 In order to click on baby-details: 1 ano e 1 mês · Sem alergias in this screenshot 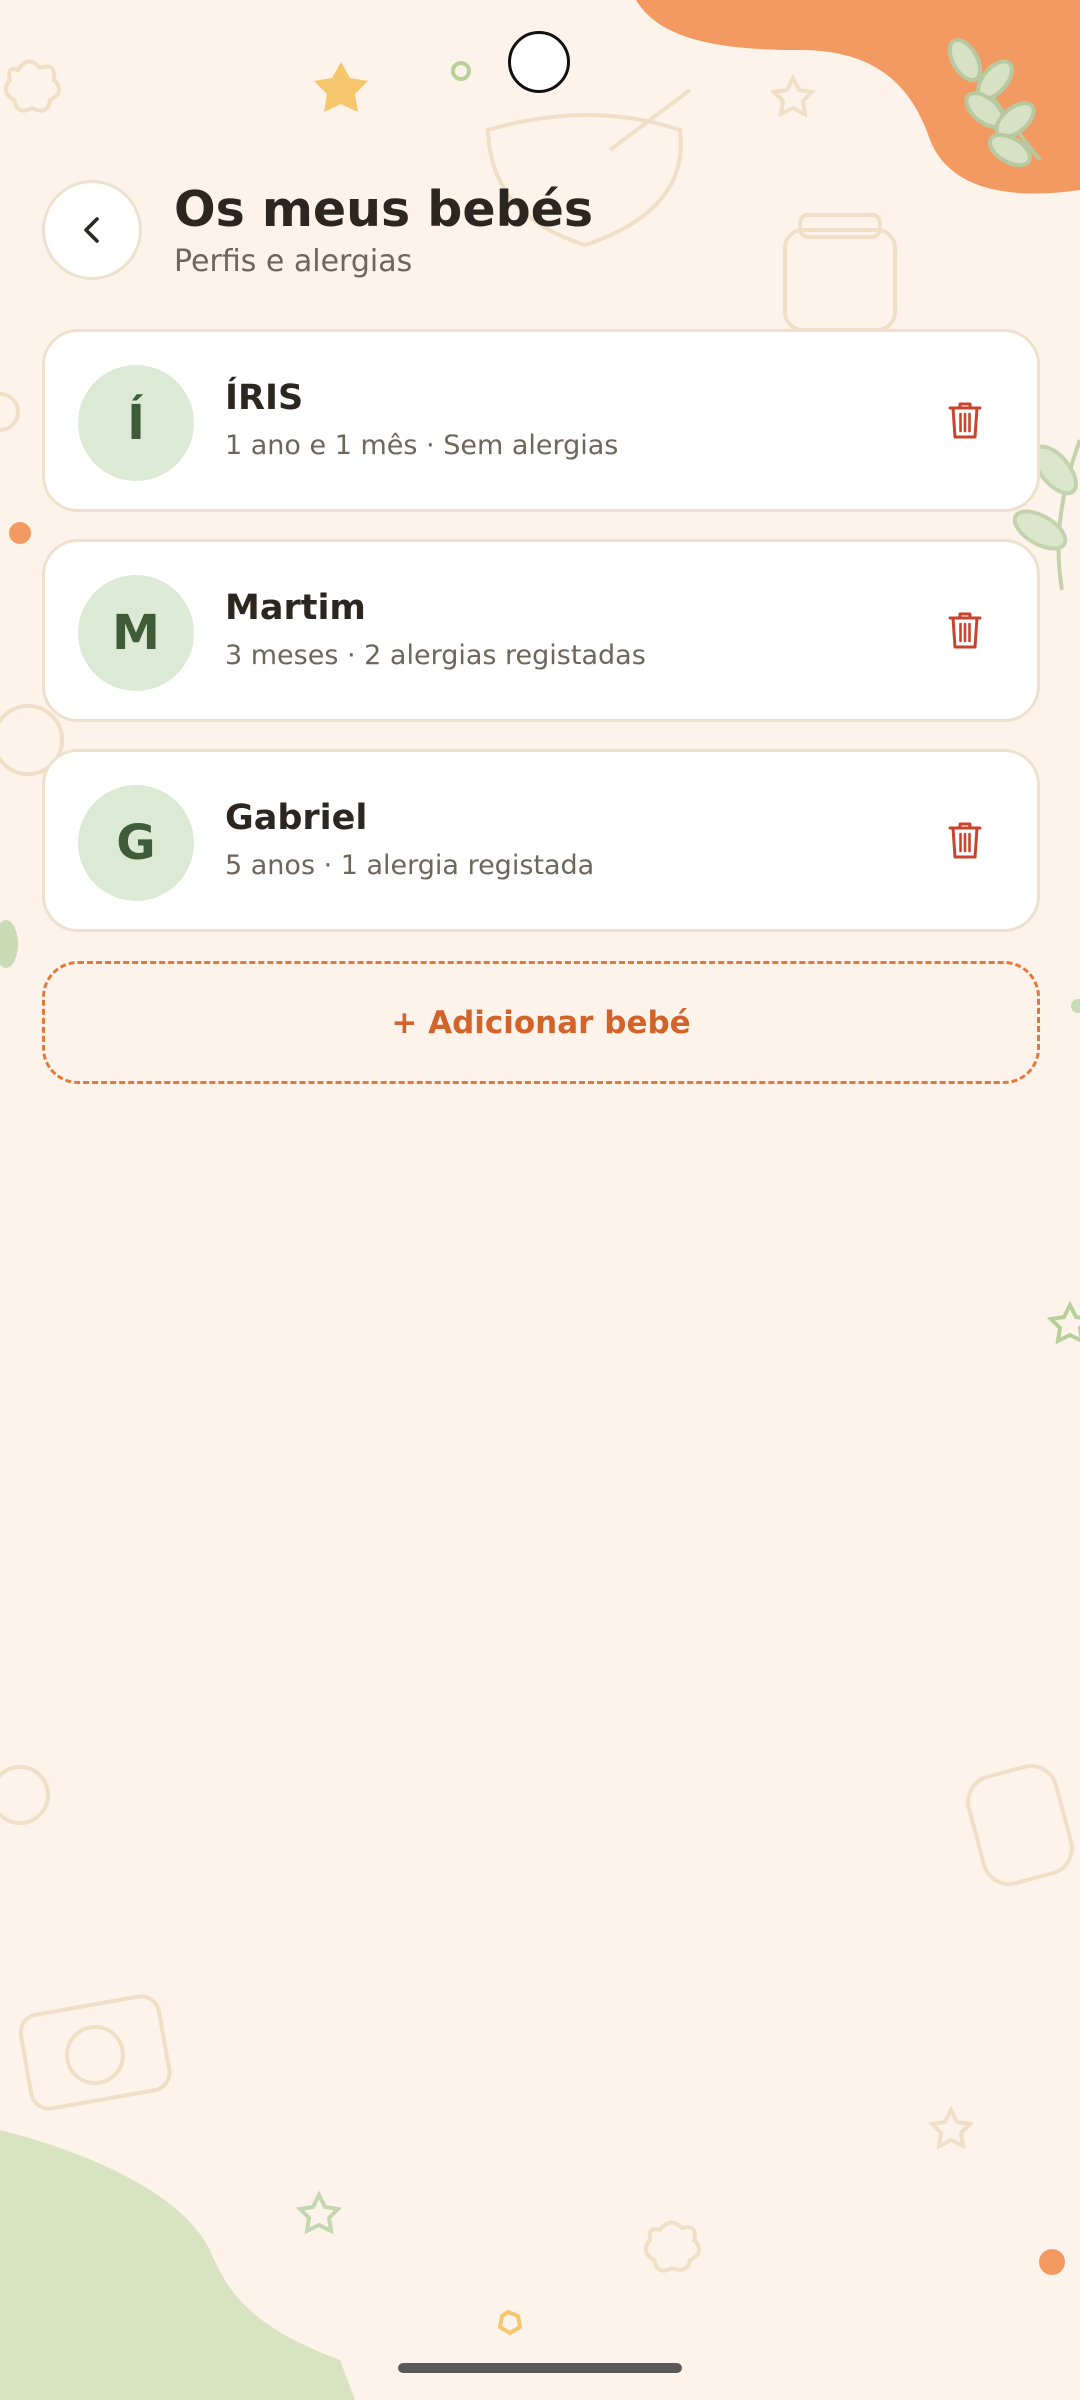, I will do `click(422, 445)`.